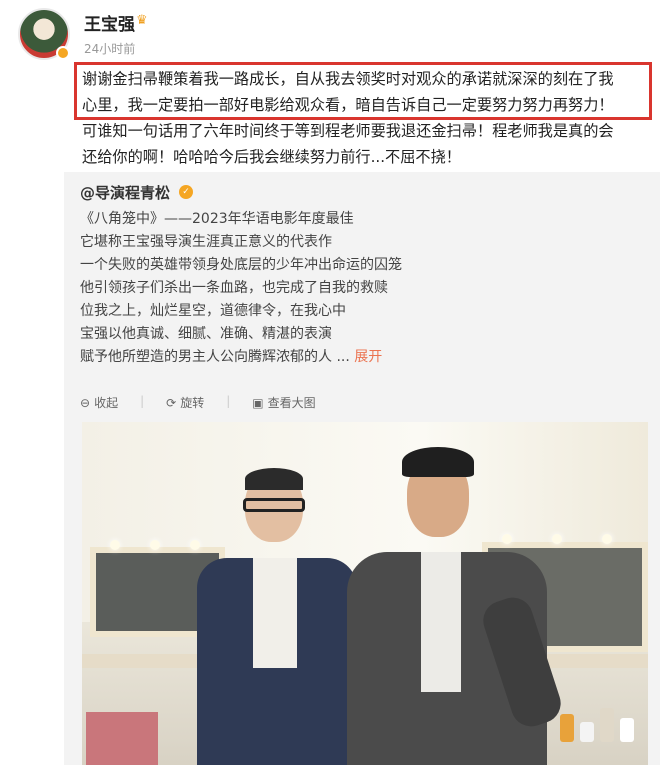  Describe the element at coordinates (106, 403) in the screenshot. I see `collapse-label: 收起` at that location.